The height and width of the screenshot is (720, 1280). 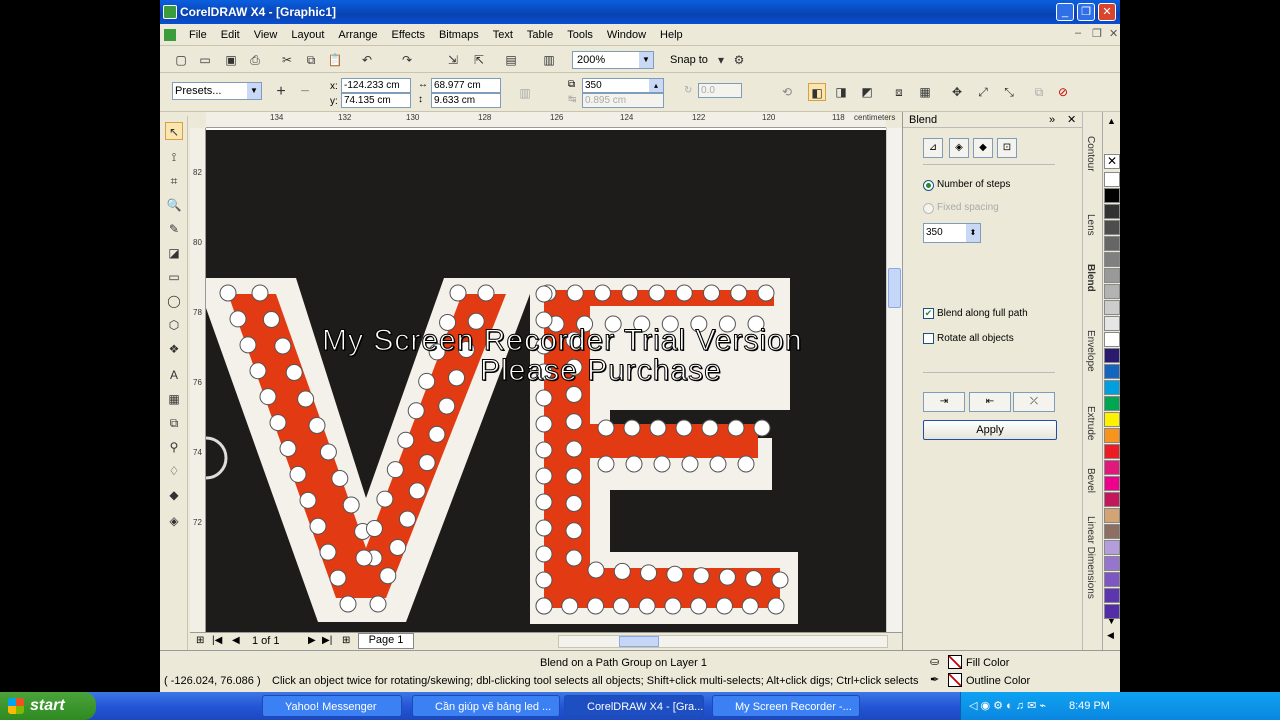 I want to click on blend-spacing-field: 0.895 cm, so click(x=623, y=100).